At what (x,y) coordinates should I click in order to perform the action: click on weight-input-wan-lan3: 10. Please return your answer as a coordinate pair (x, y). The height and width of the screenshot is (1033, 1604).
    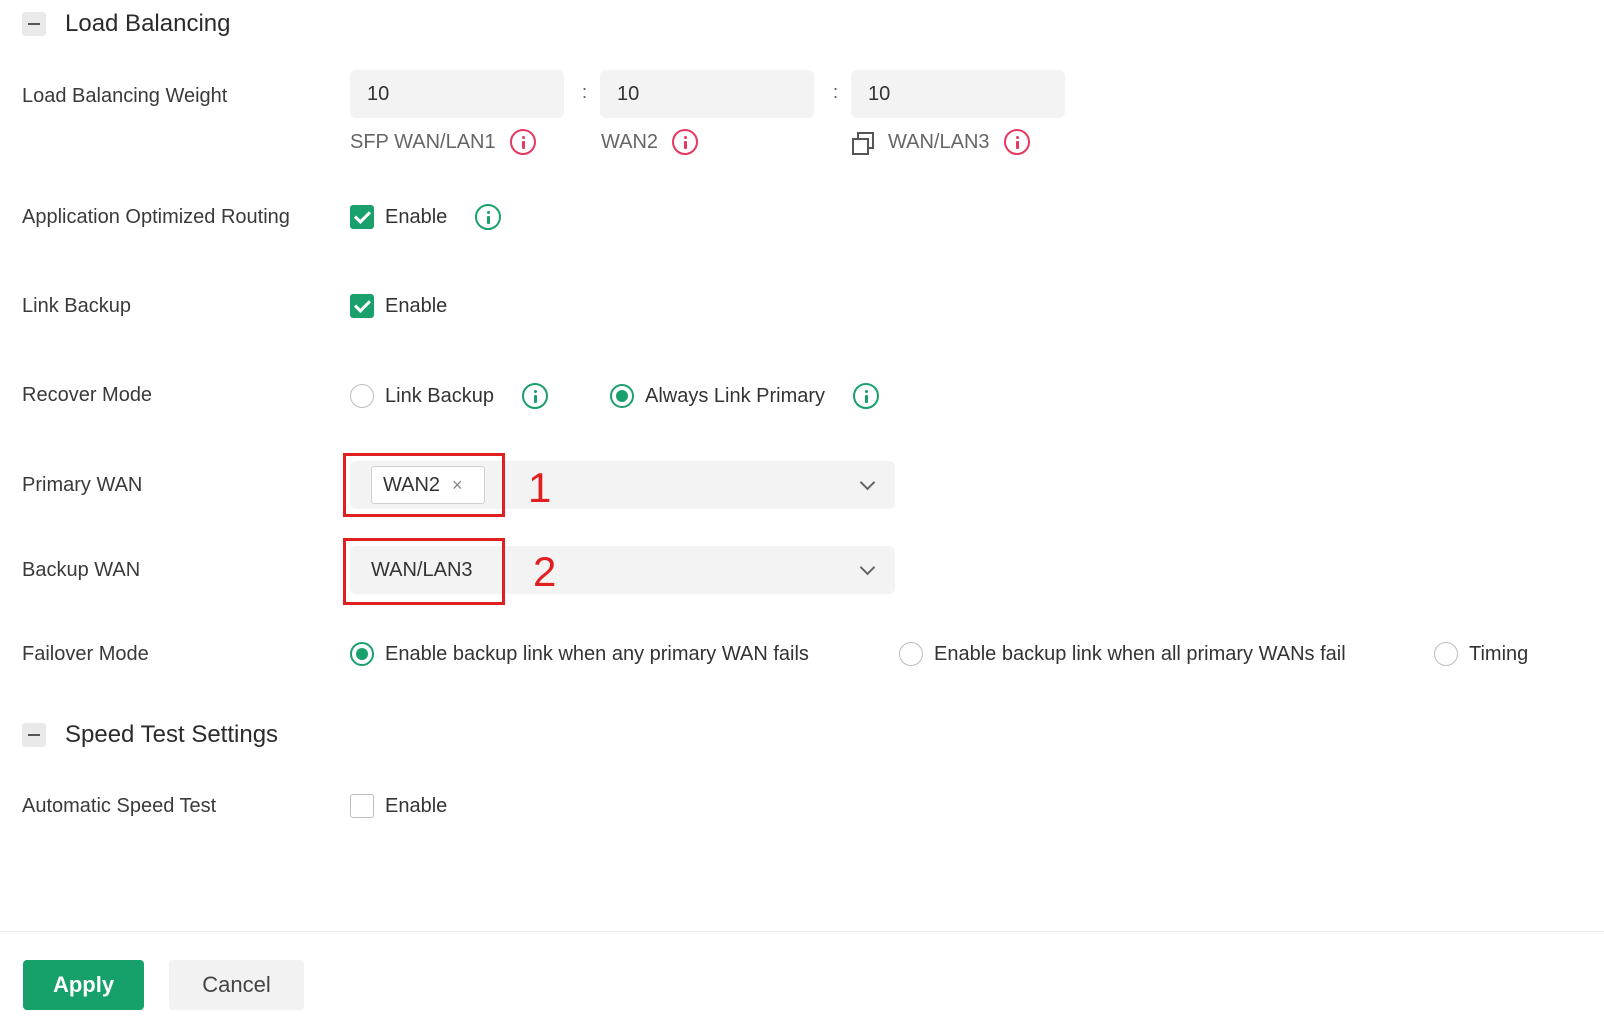
    Looking at the image, I should click on (958, 94).